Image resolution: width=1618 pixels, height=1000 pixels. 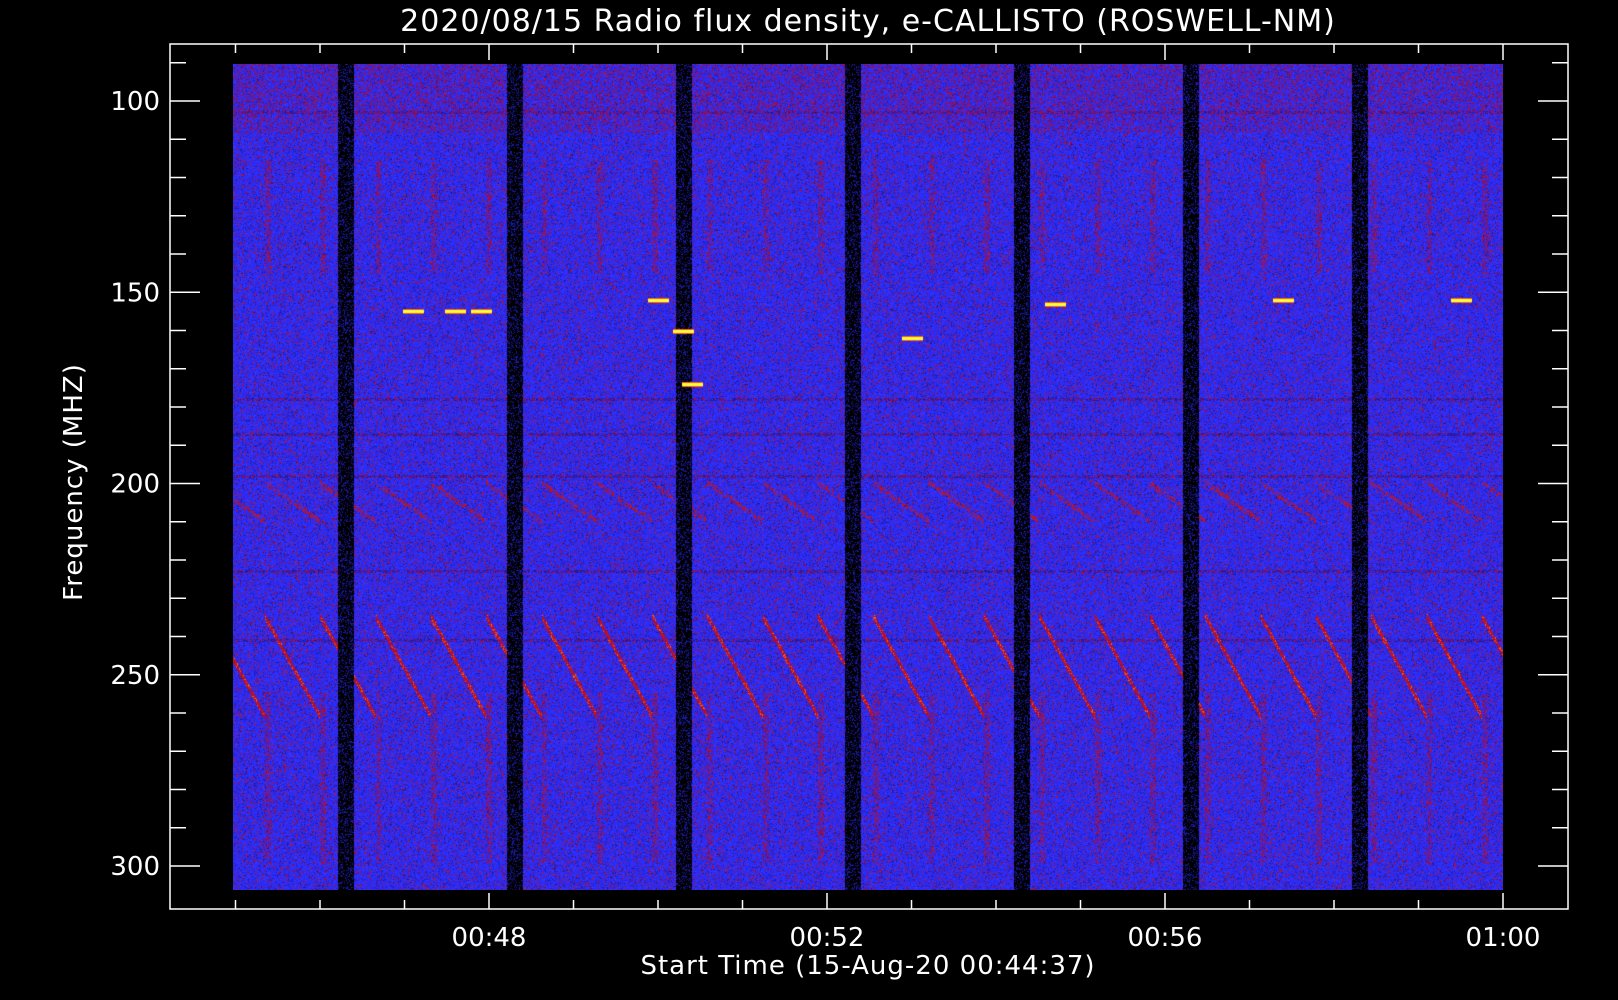 I want to click on y-tick-label: 250, so click(x=135, y=676).